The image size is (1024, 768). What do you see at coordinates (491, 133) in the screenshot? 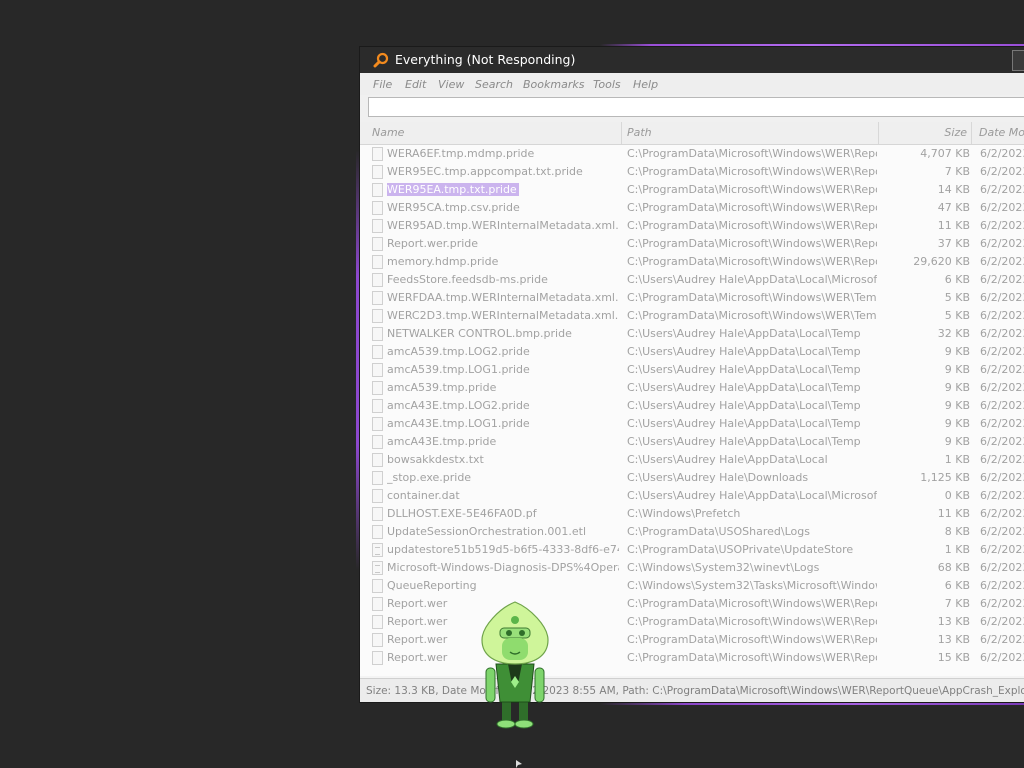
I see `column-header-name: Name` at bounding box center [491, 133].